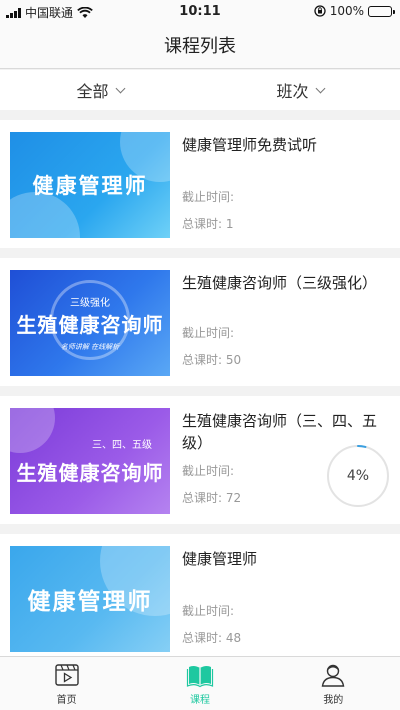 The width and height of the screenshot is (400, 710). Describe the element at coordinates (292, 91) in the screenshot. I see `filter-class-label: 班次` at that location.